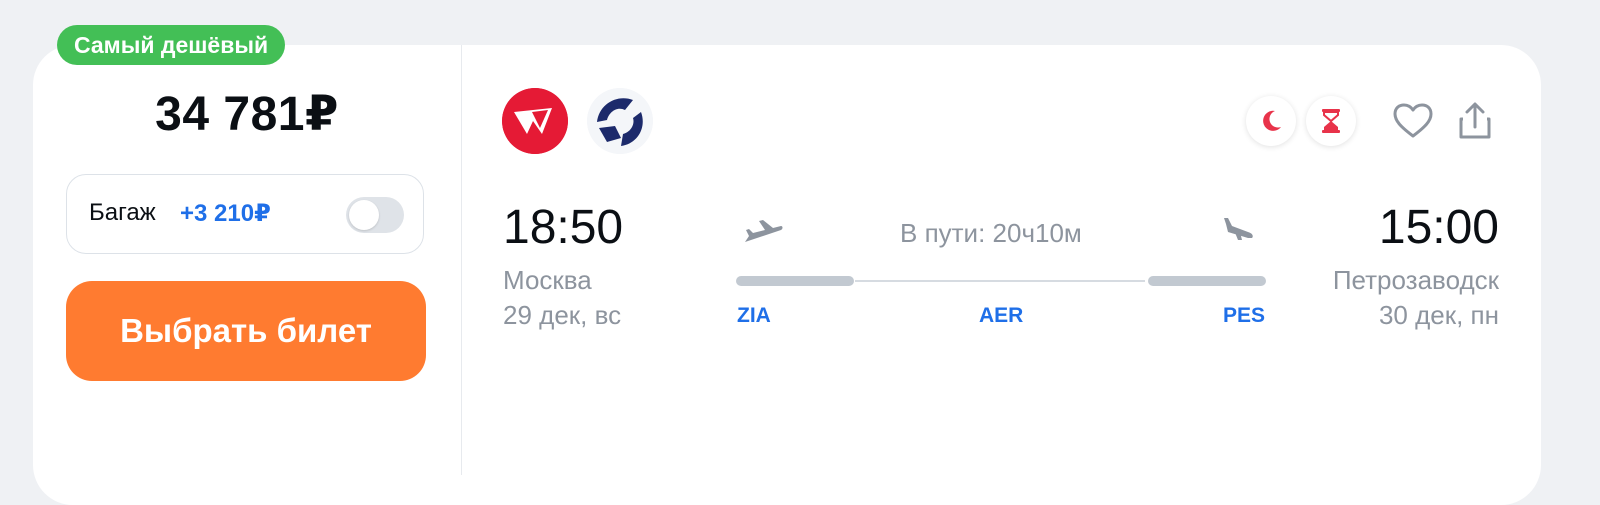  I want to click on baggage-toggle, so click(375, 215).